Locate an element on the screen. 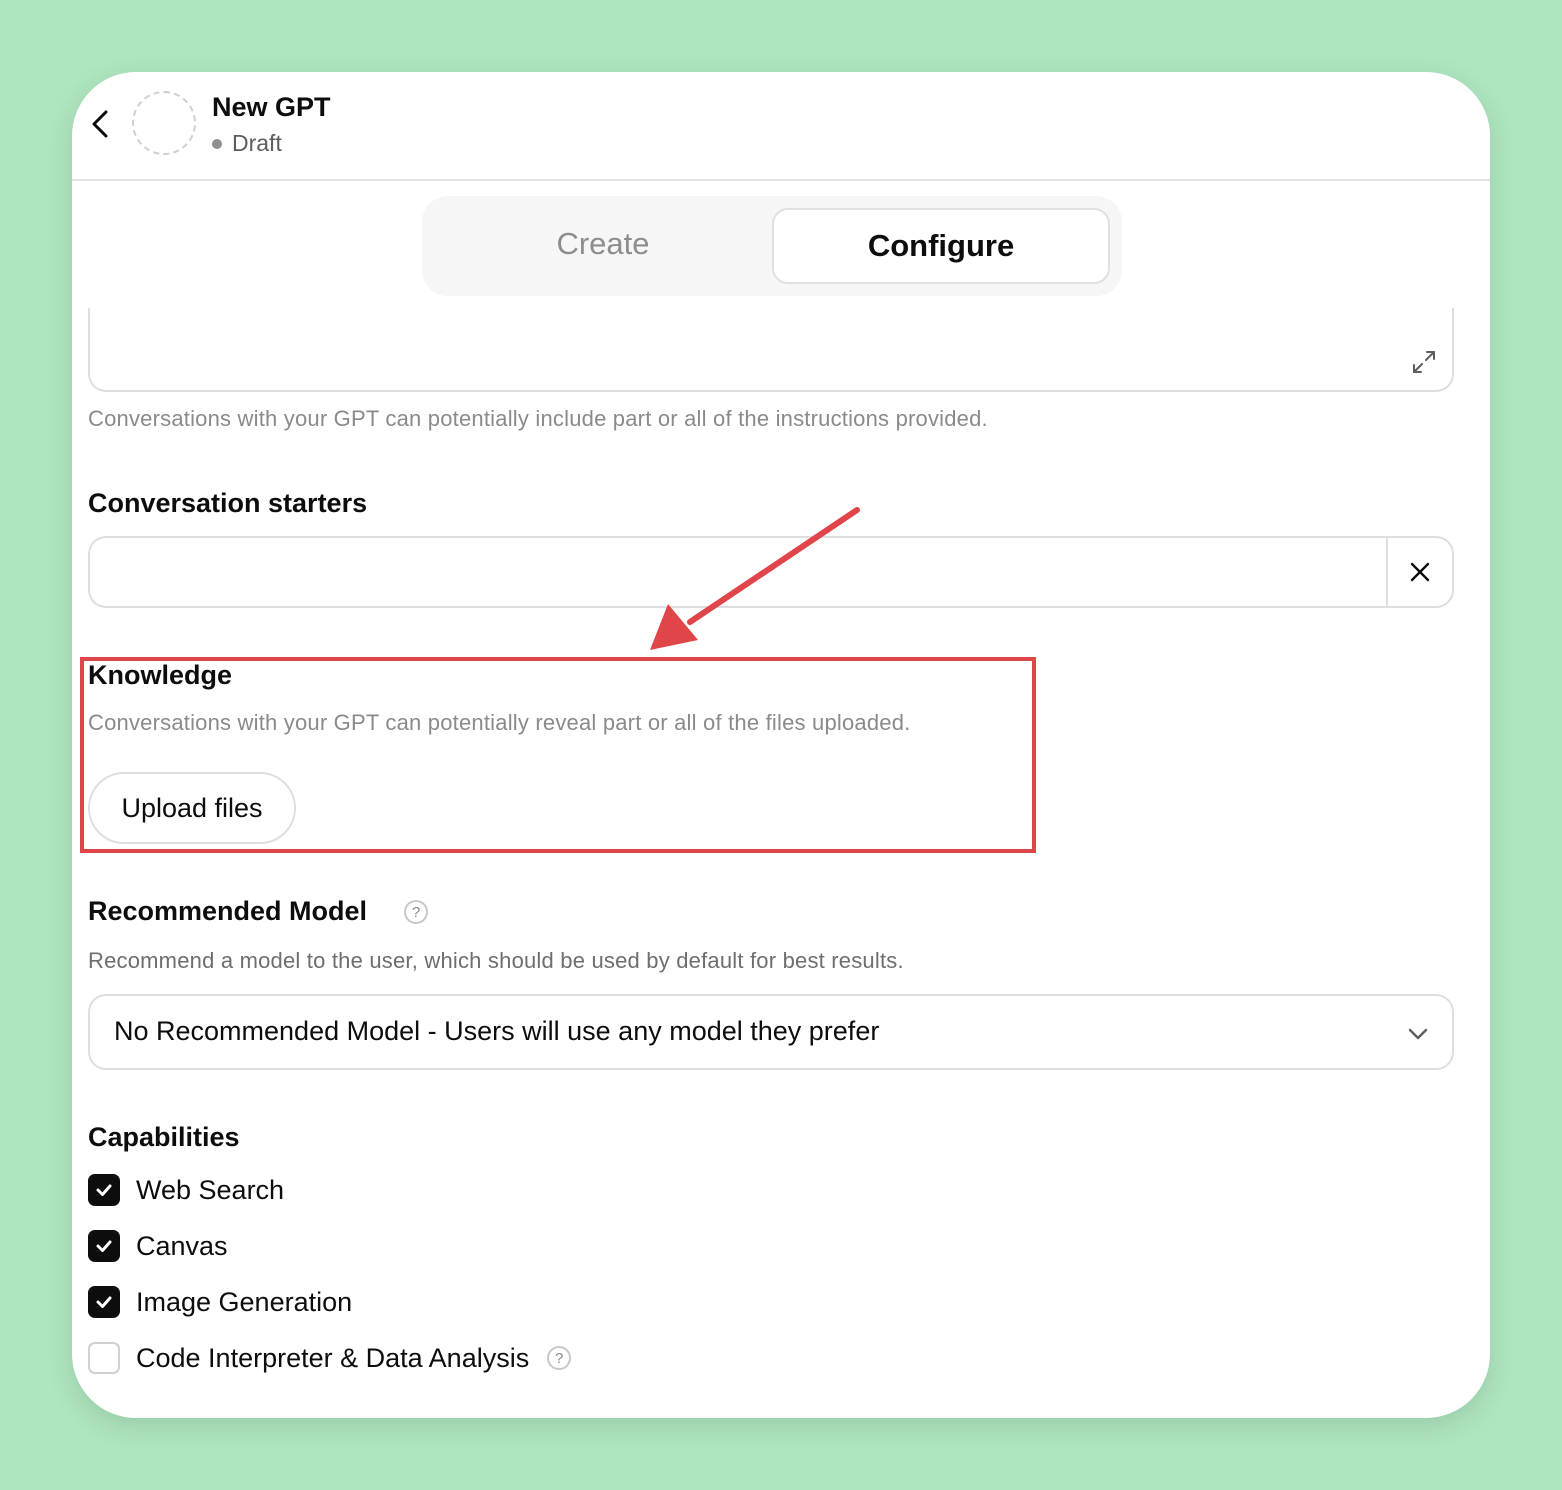  page-title: New GPT is located at coordinates (271, 107).